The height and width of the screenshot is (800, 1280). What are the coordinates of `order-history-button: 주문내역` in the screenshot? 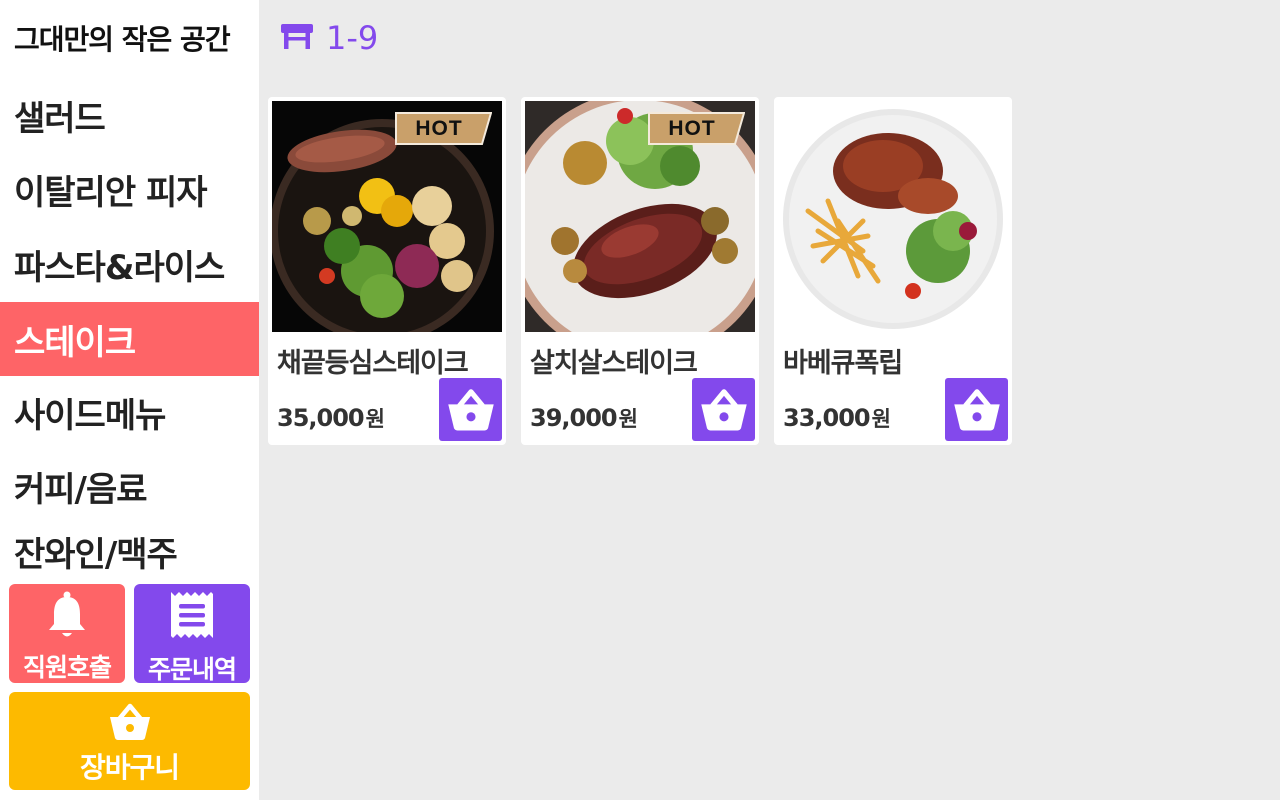 It's located at (192, 634).